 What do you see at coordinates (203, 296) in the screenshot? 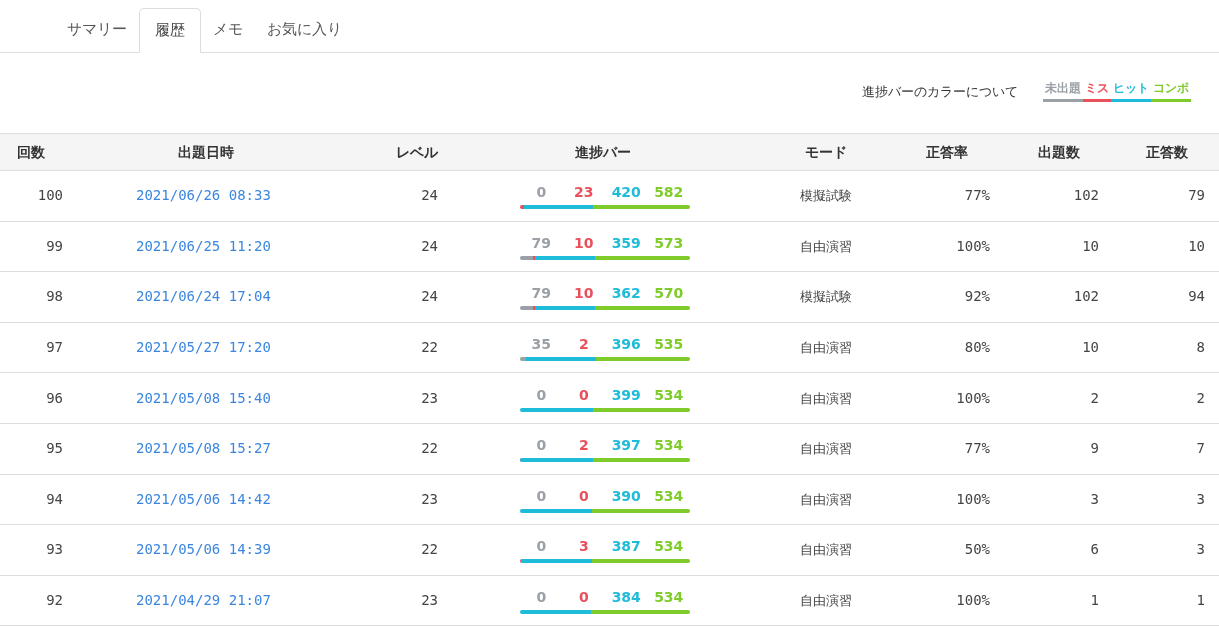
I see `date-link: 2021/06/24 17:04` at bounding box center [203, 296].